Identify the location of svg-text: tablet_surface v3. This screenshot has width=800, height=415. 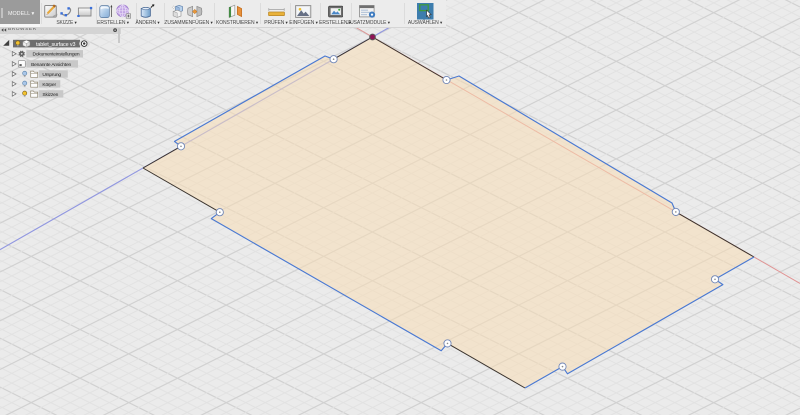
(55, 45).